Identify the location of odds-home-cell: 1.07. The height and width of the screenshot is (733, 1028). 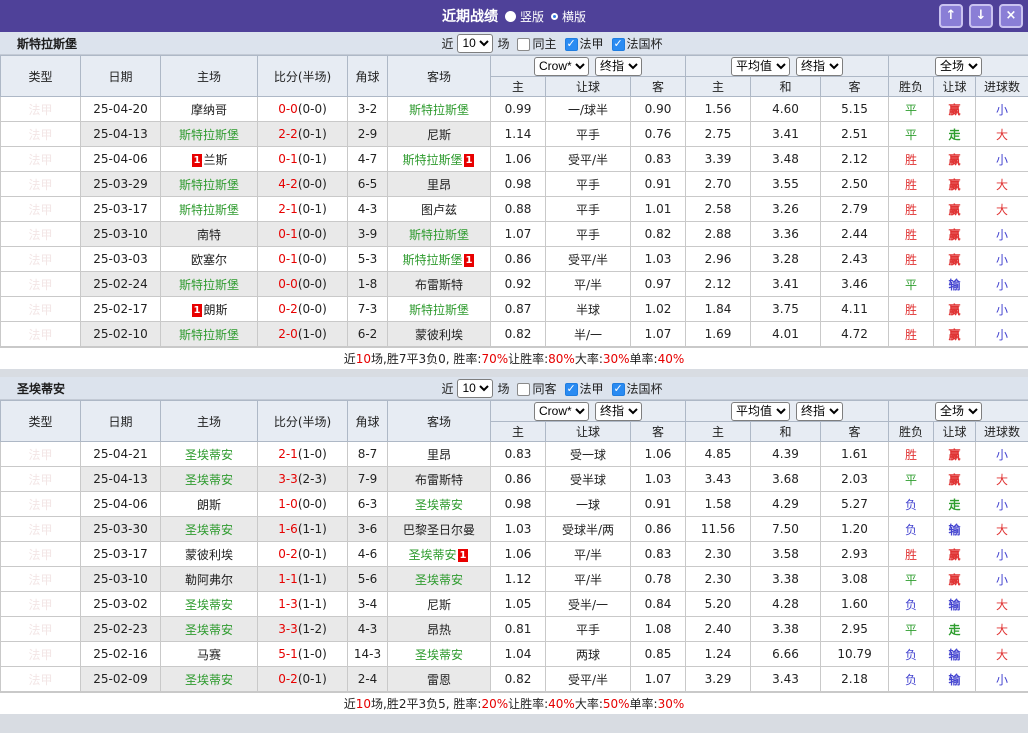
(518, 234).